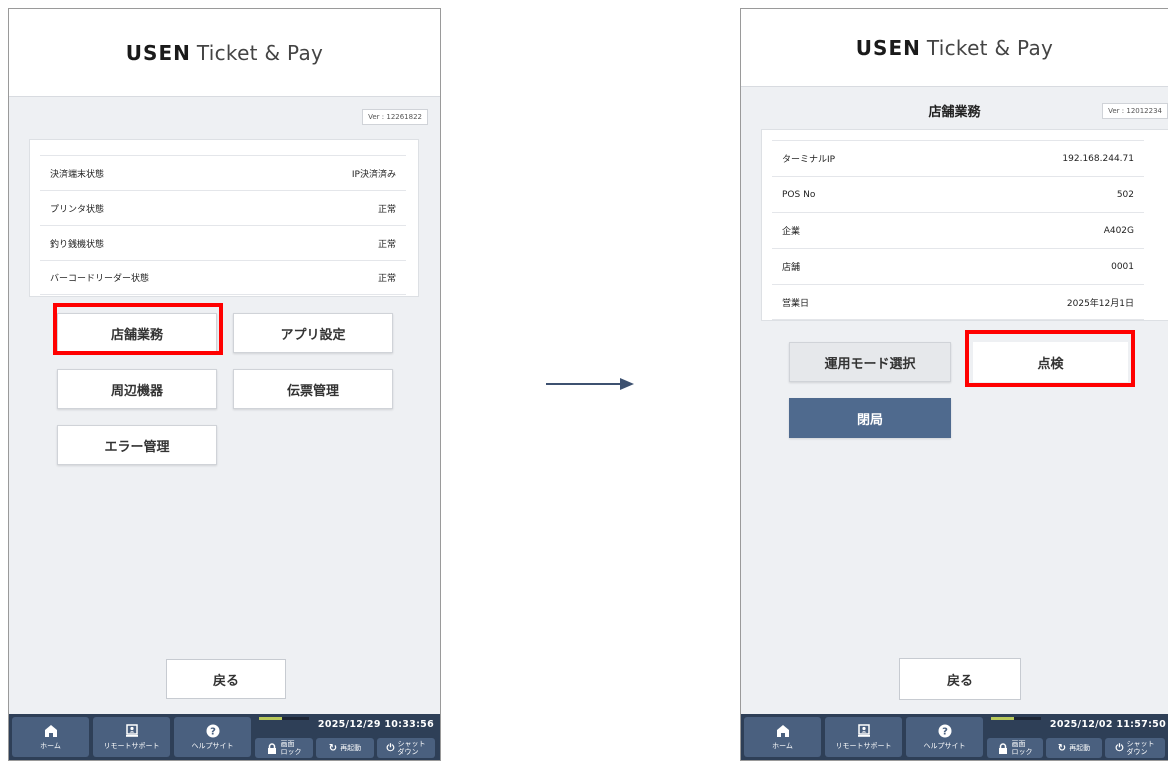  What do you see at coordinates (223, 207) in the screenshot?
I see `status-row: プリンタ状態 正常` at bounding box center [223, 207].